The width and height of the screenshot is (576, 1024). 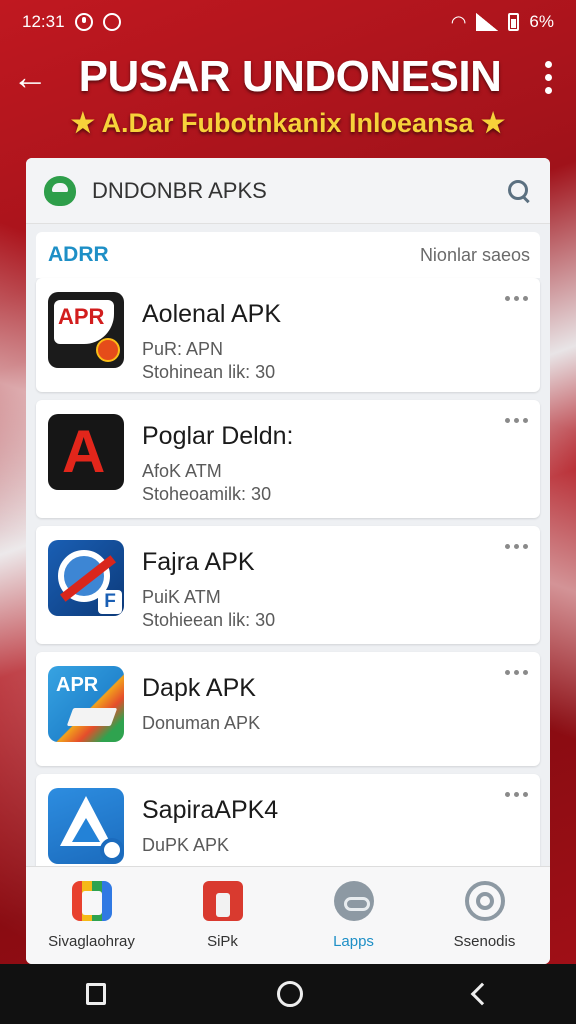 I want to click on home-icon, so click(x=289, y=994).